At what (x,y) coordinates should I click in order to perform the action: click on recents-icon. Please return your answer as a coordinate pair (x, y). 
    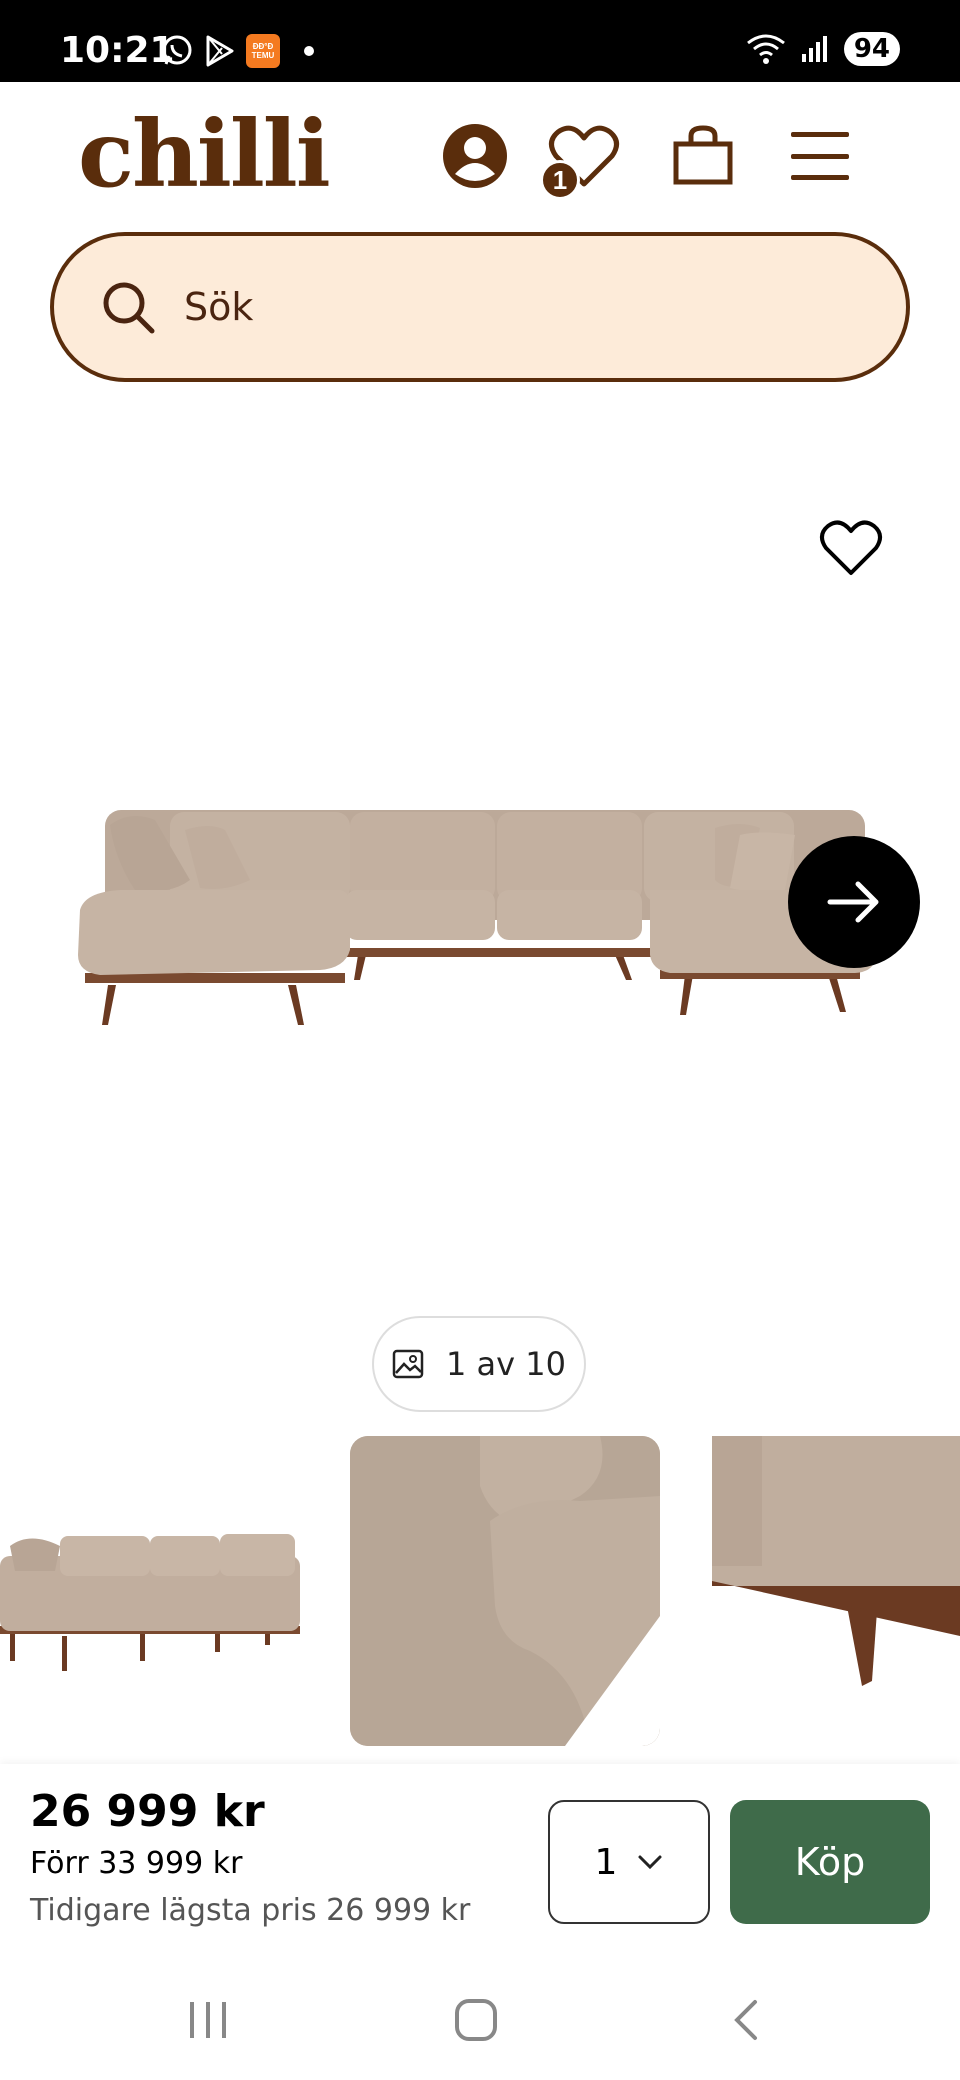
    Looking at the image, I should click on (208, 2020).